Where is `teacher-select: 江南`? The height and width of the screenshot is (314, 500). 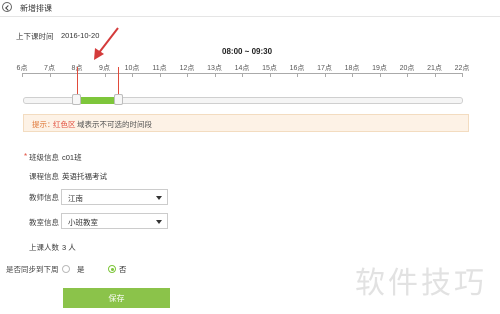 teacher-select: 江南 is located at coordinates (114, 197).